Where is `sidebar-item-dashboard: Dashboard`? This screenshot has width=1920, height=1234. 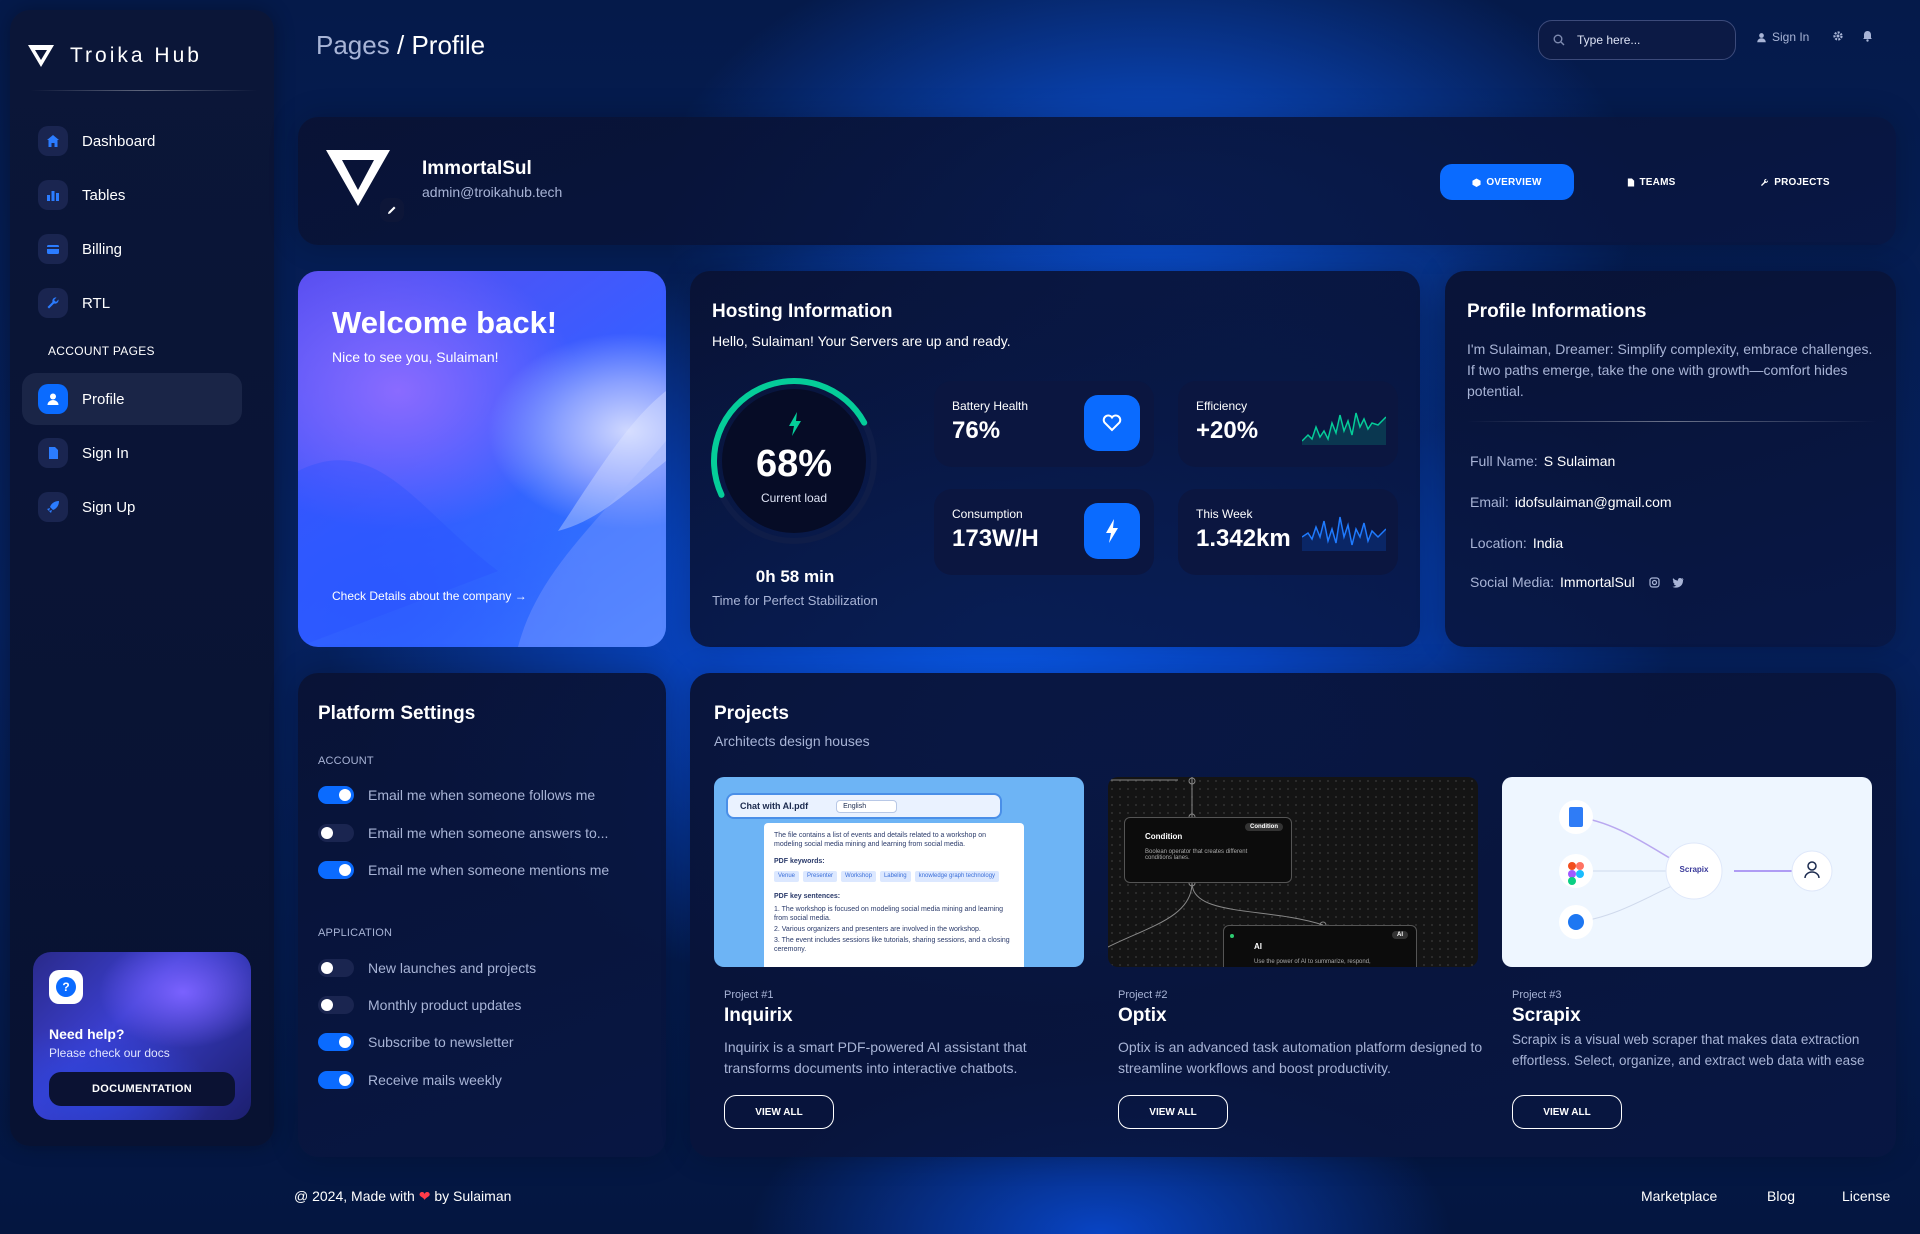 sidebar-item-dashboard: Dashboard is located at coordinates (132, 141).